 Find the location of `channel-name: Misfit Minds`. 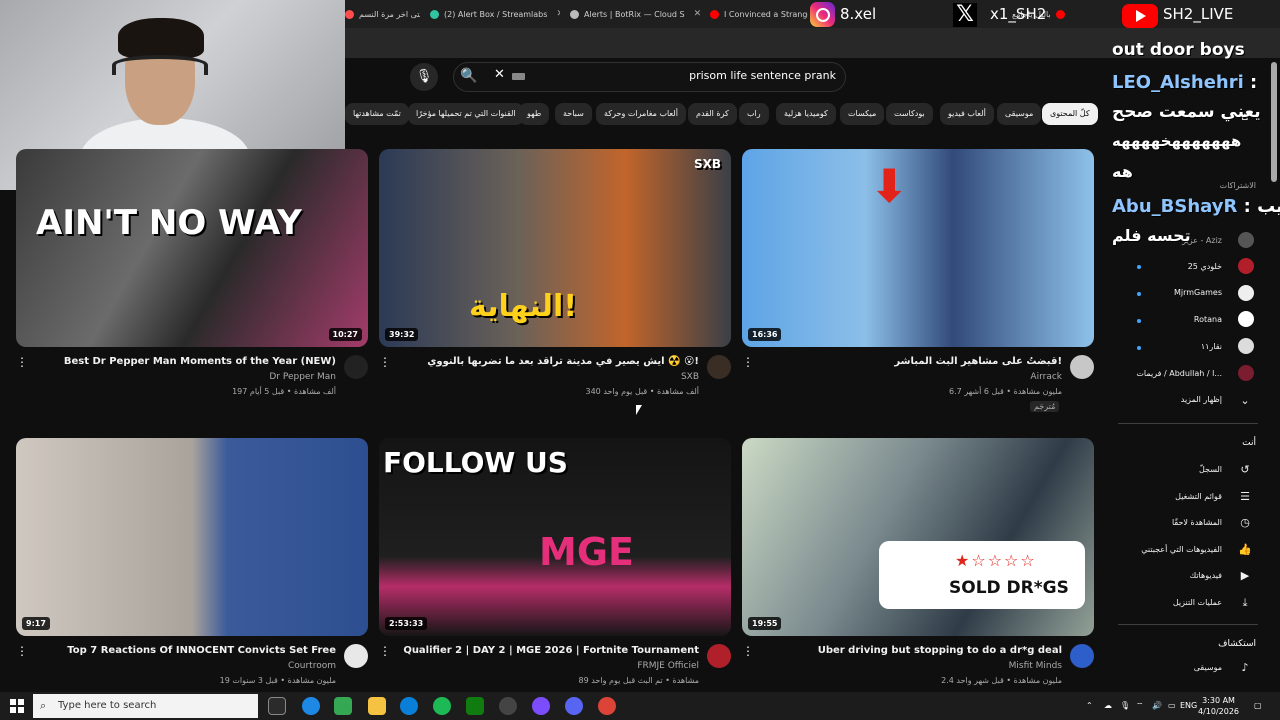

channel-name: Misfit Minds is located at coordinates (910, 666).